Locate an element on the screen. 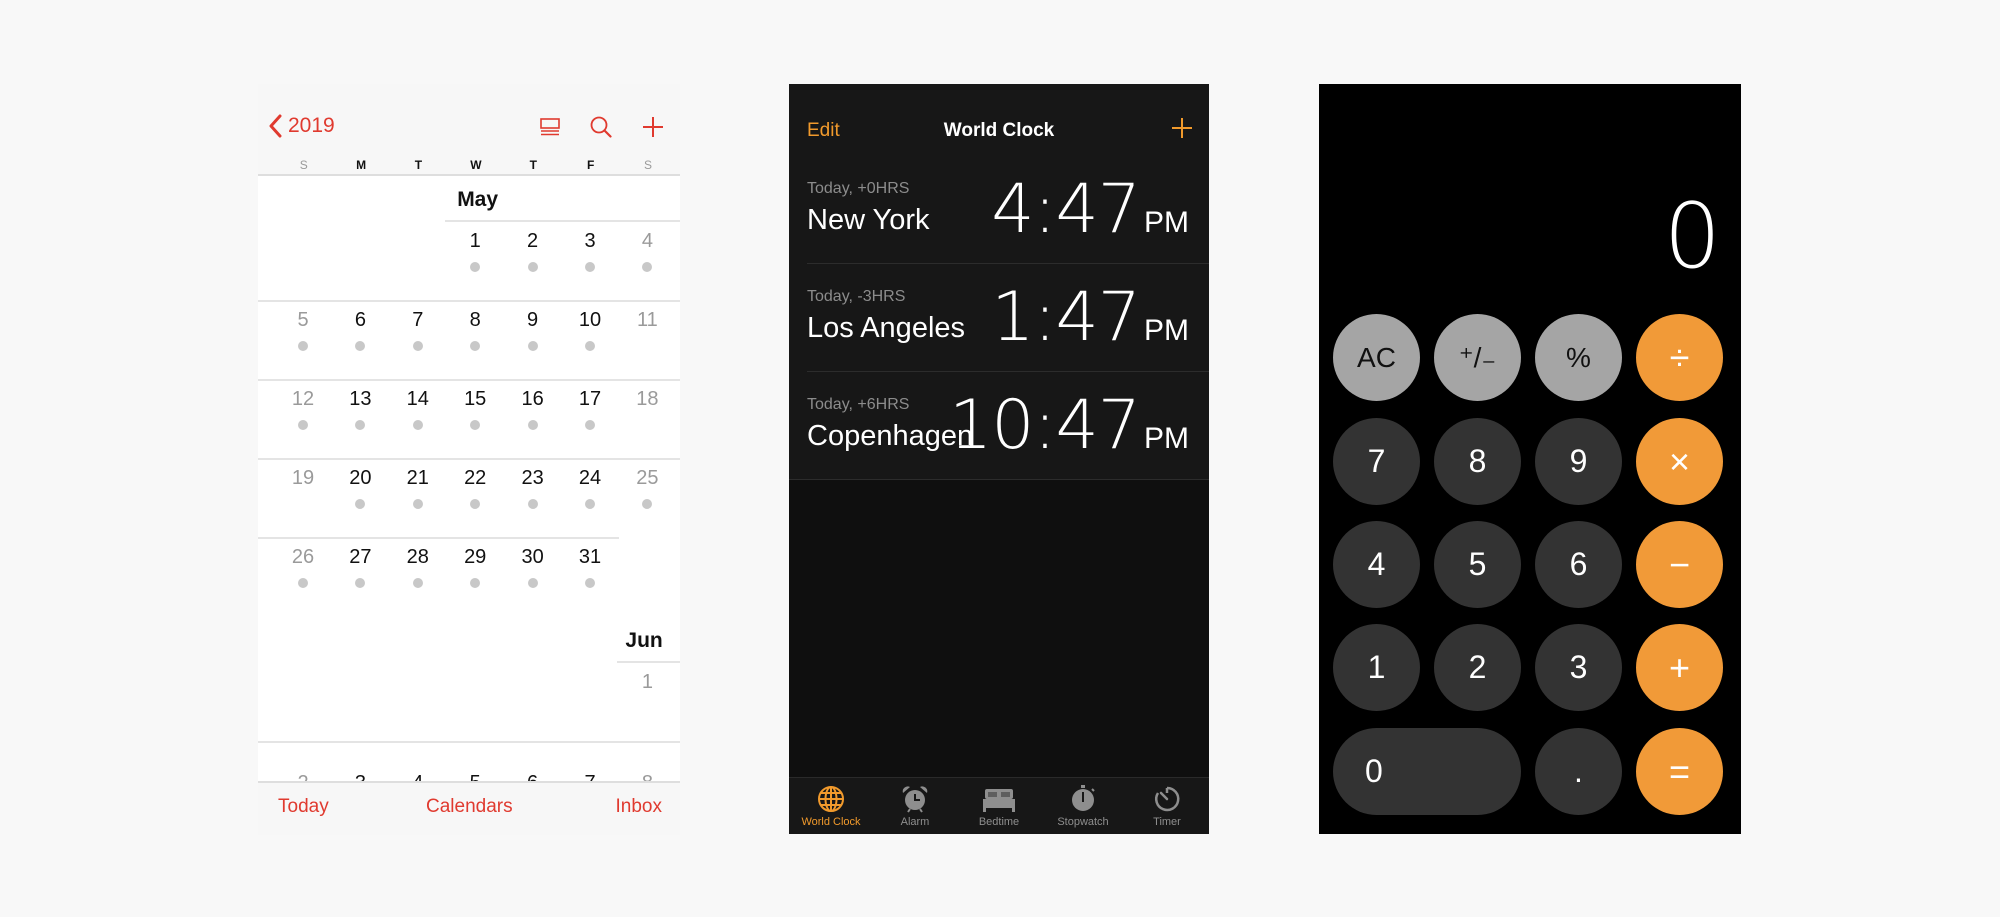  tab-stopwatch: Stopwatch is located at coordinates (1083, 806).